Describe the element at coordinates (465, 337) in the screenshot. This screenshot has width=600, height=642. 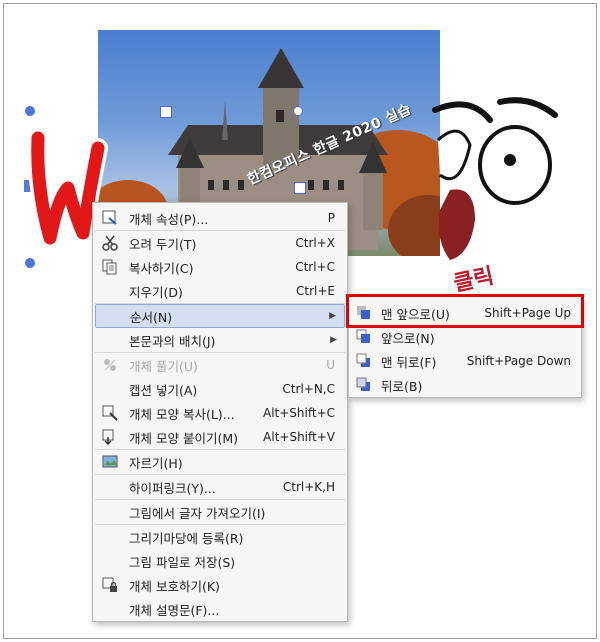
I see `submenu-item-bring-forward: 앞으로(N)` at that location.